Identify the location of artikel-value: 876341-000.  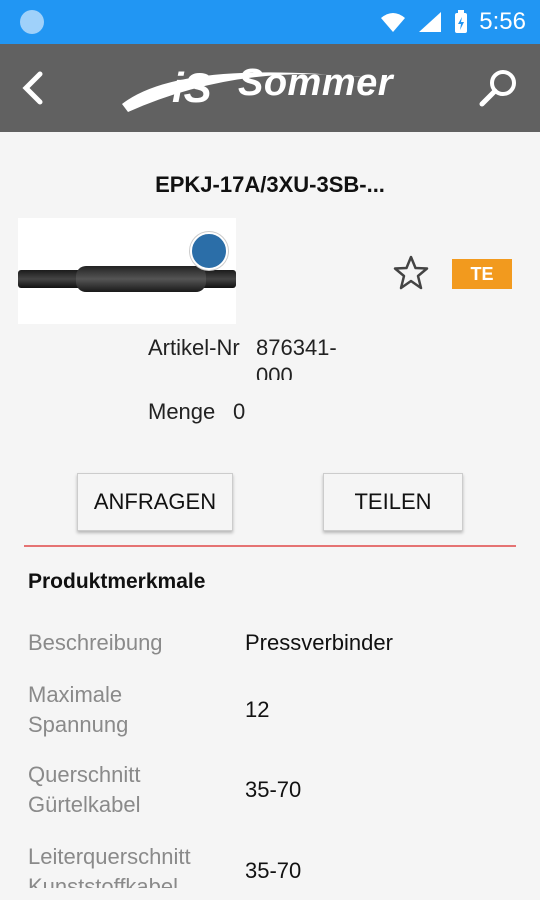
(296, 357).